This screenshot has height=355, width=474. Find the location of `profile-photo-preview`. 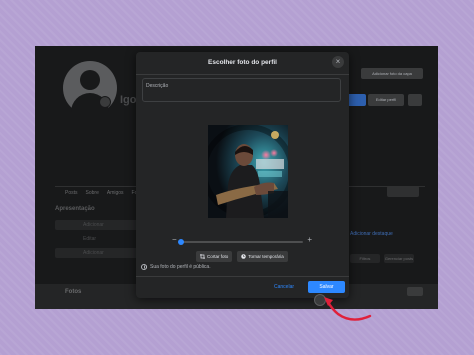

profile-photo-preview is located at coordinates (248, 171).